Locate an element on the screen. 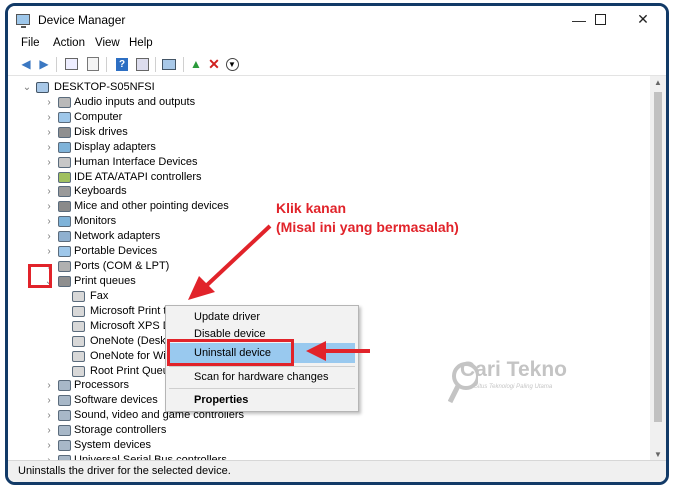 The image size is (676, 487). arrow-to-uninstall is located at coordinates (338, 351).